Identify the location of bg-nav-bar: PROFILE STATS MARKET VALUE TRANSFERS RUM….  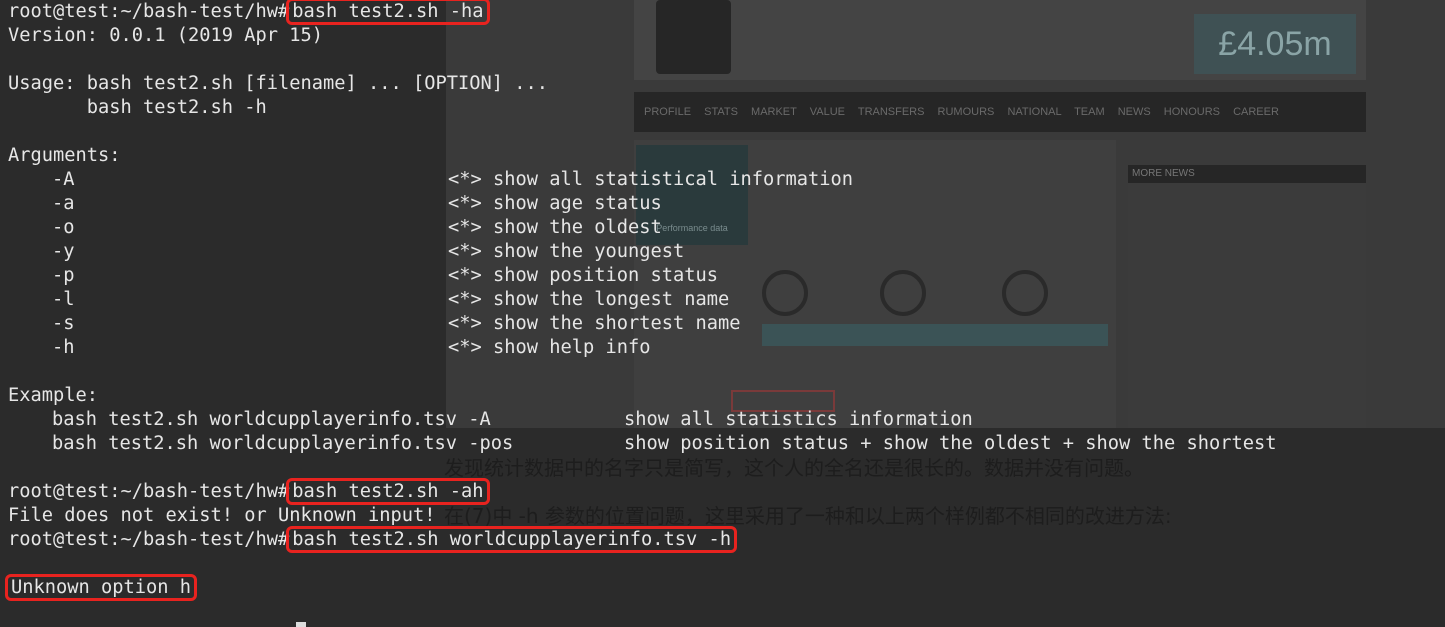
(1000, 112).